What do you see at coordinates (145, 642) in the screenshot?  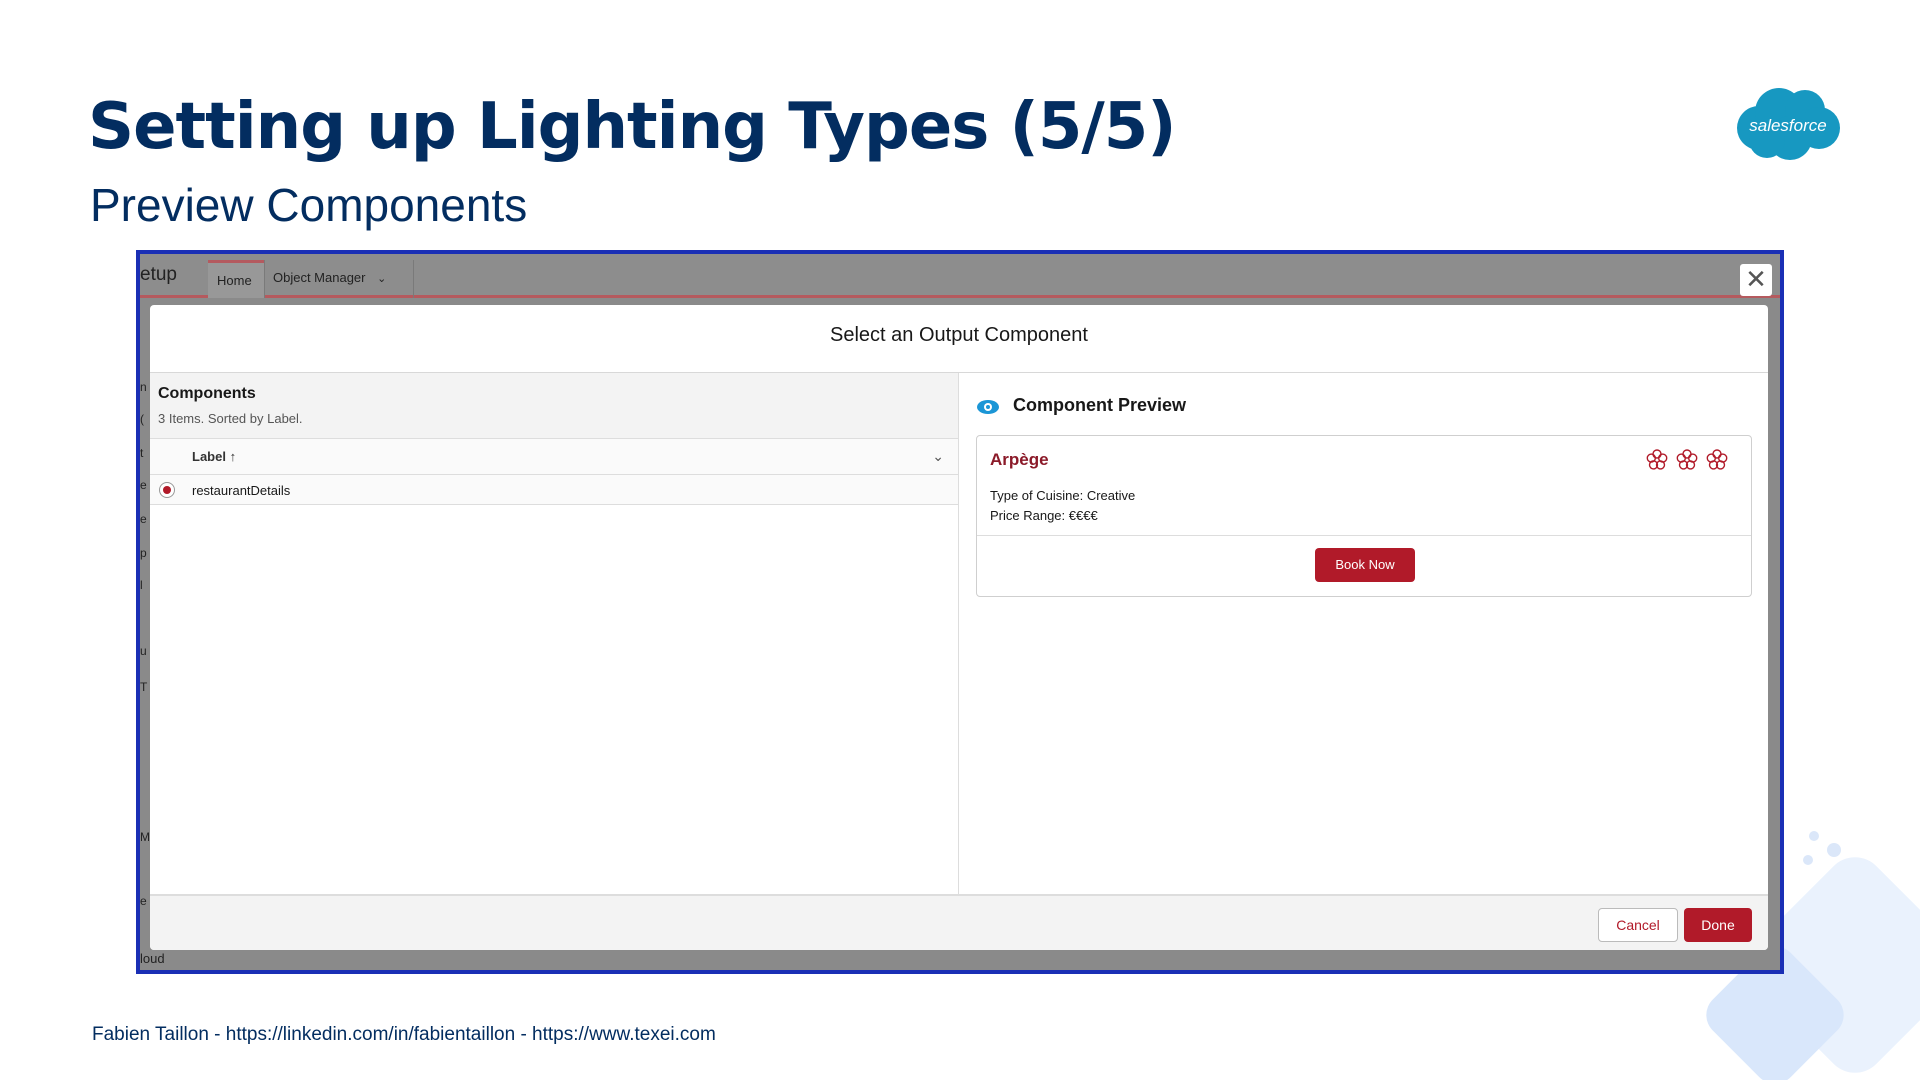 I see `background-sidebar: n ( t e e p l u T M e` at bounding box center [145, 642].